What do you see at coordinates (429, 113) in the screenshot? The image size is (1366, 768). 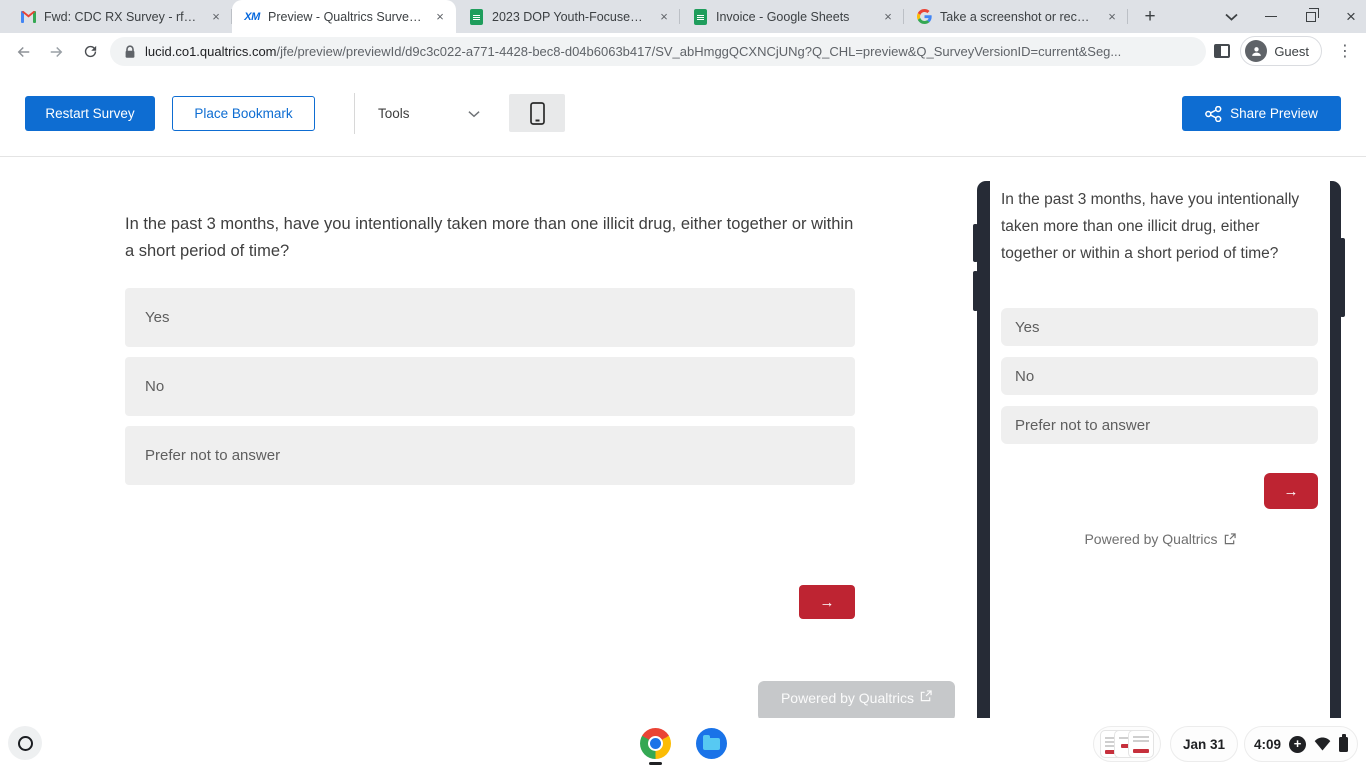 I see `tools-dropdown: Tools` at bounding box center [429, 113].